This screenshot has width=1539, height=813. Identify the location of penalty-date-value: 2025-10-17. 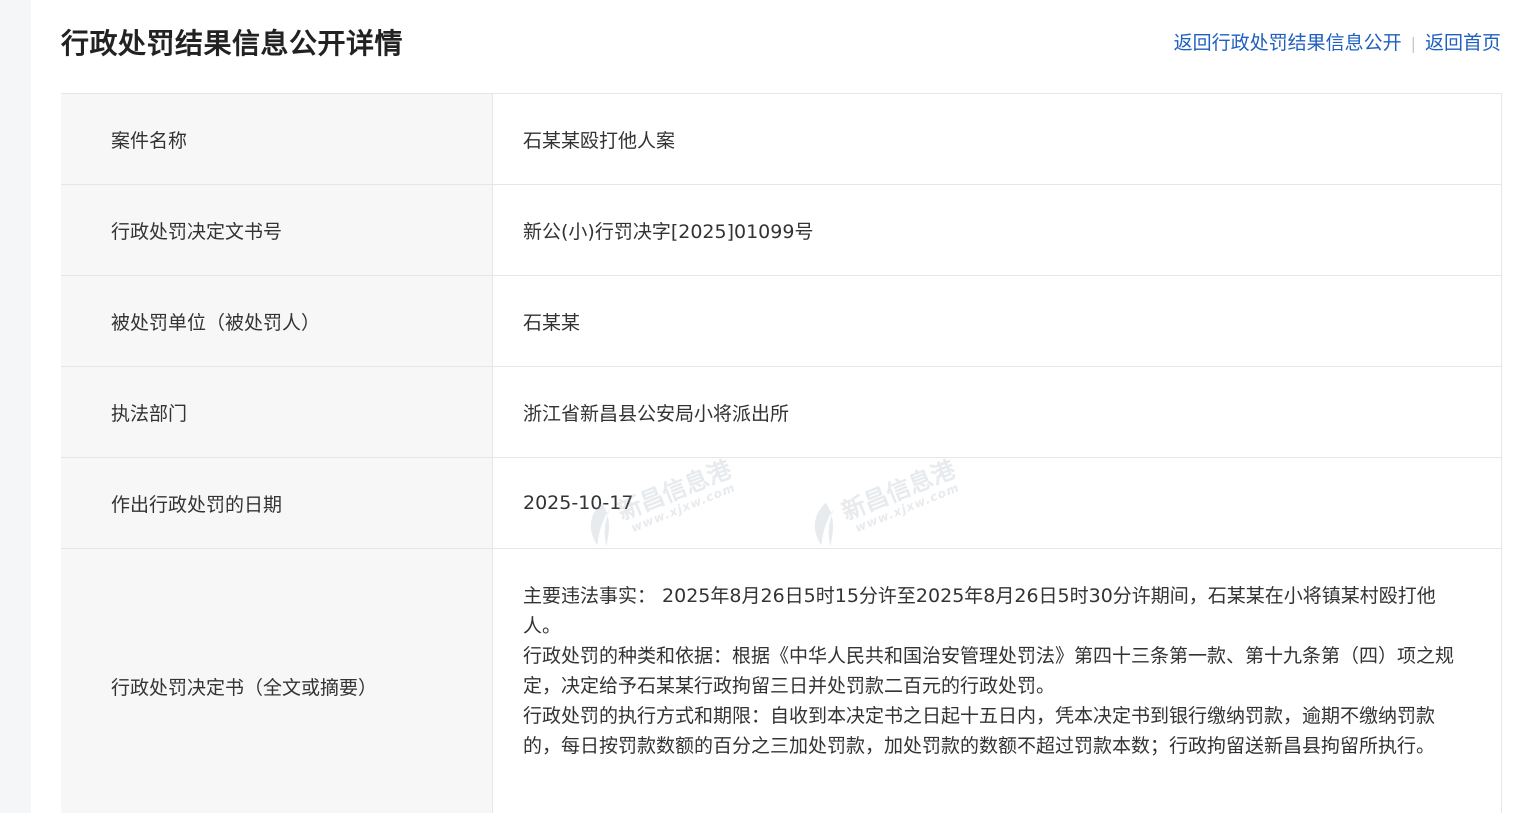
(578, 503).